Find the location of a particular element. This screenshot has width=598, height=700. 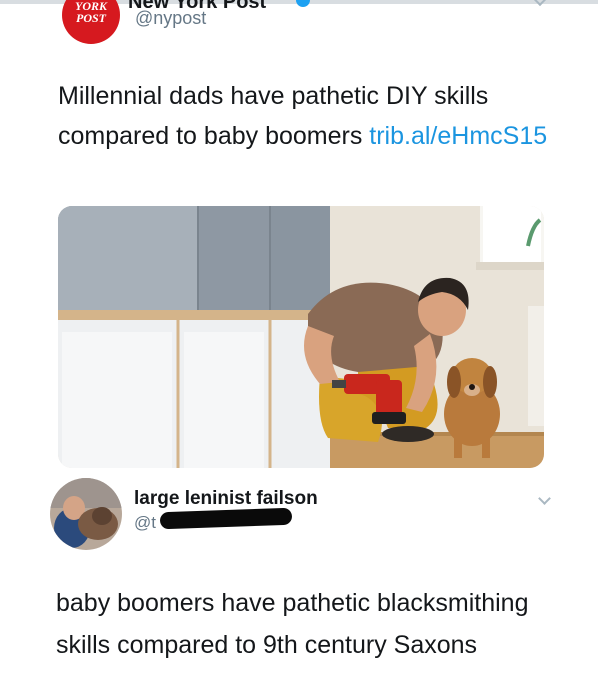

person-with-dog-avatar is located at coordinates (86, 514).